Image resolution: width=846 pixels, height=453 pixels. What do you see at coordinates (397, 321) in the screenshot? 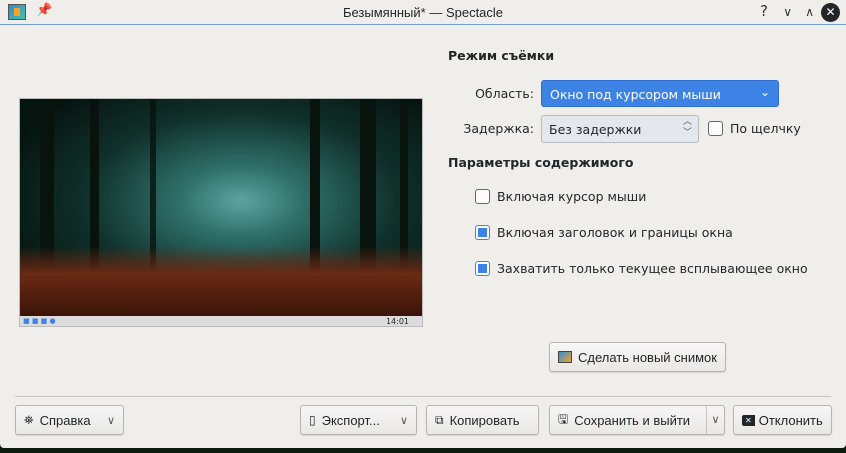
I see `preview-clock: 14:01` at bounding box center [397, 321].